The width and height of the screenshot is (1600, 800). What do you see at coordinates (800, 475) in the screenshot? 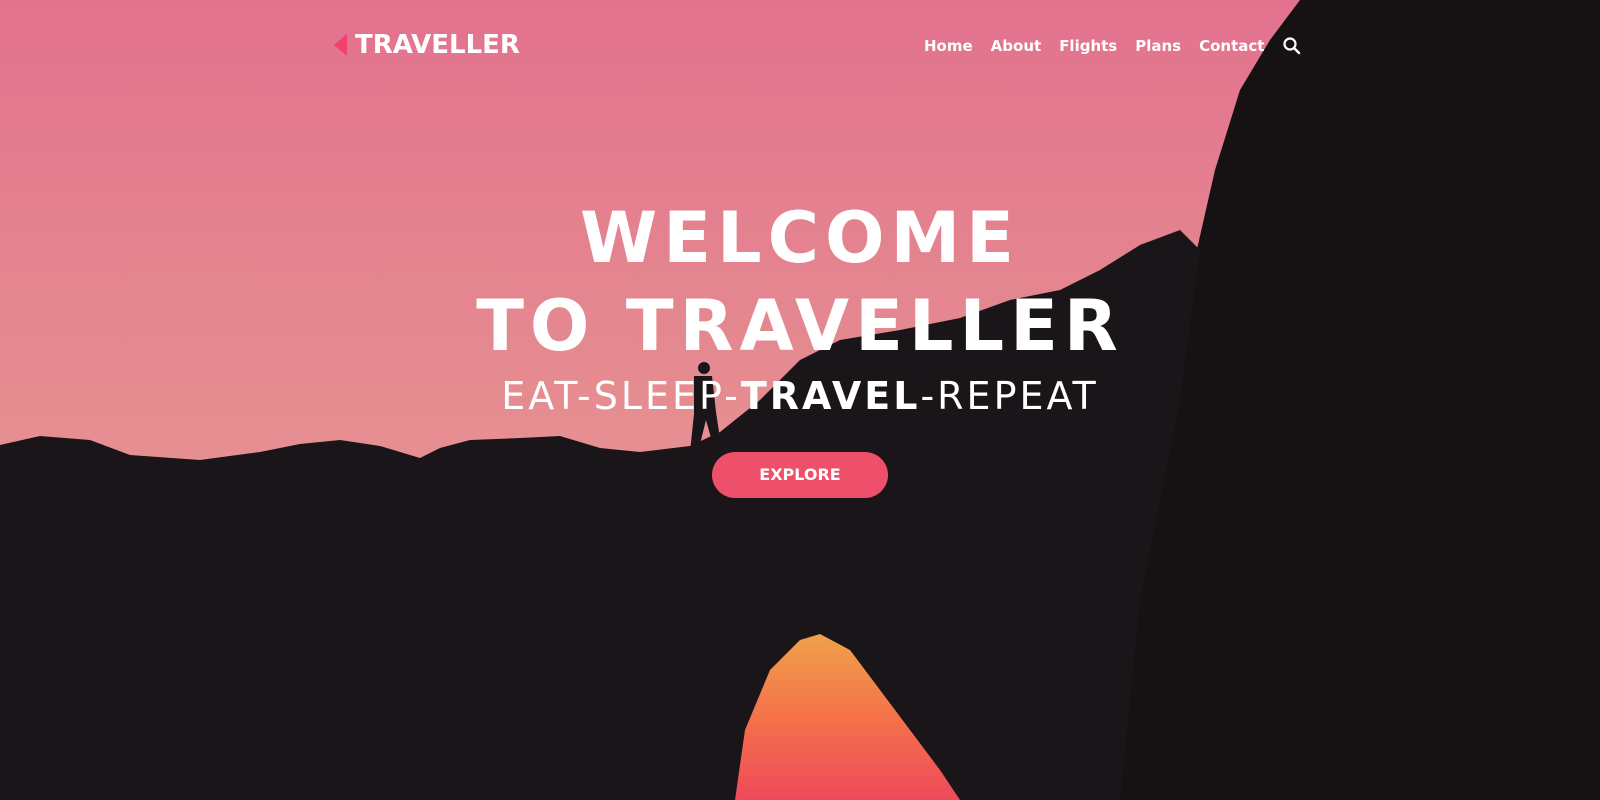
I see `explore-button: EXPLORE` at bounding box center [800, 475].